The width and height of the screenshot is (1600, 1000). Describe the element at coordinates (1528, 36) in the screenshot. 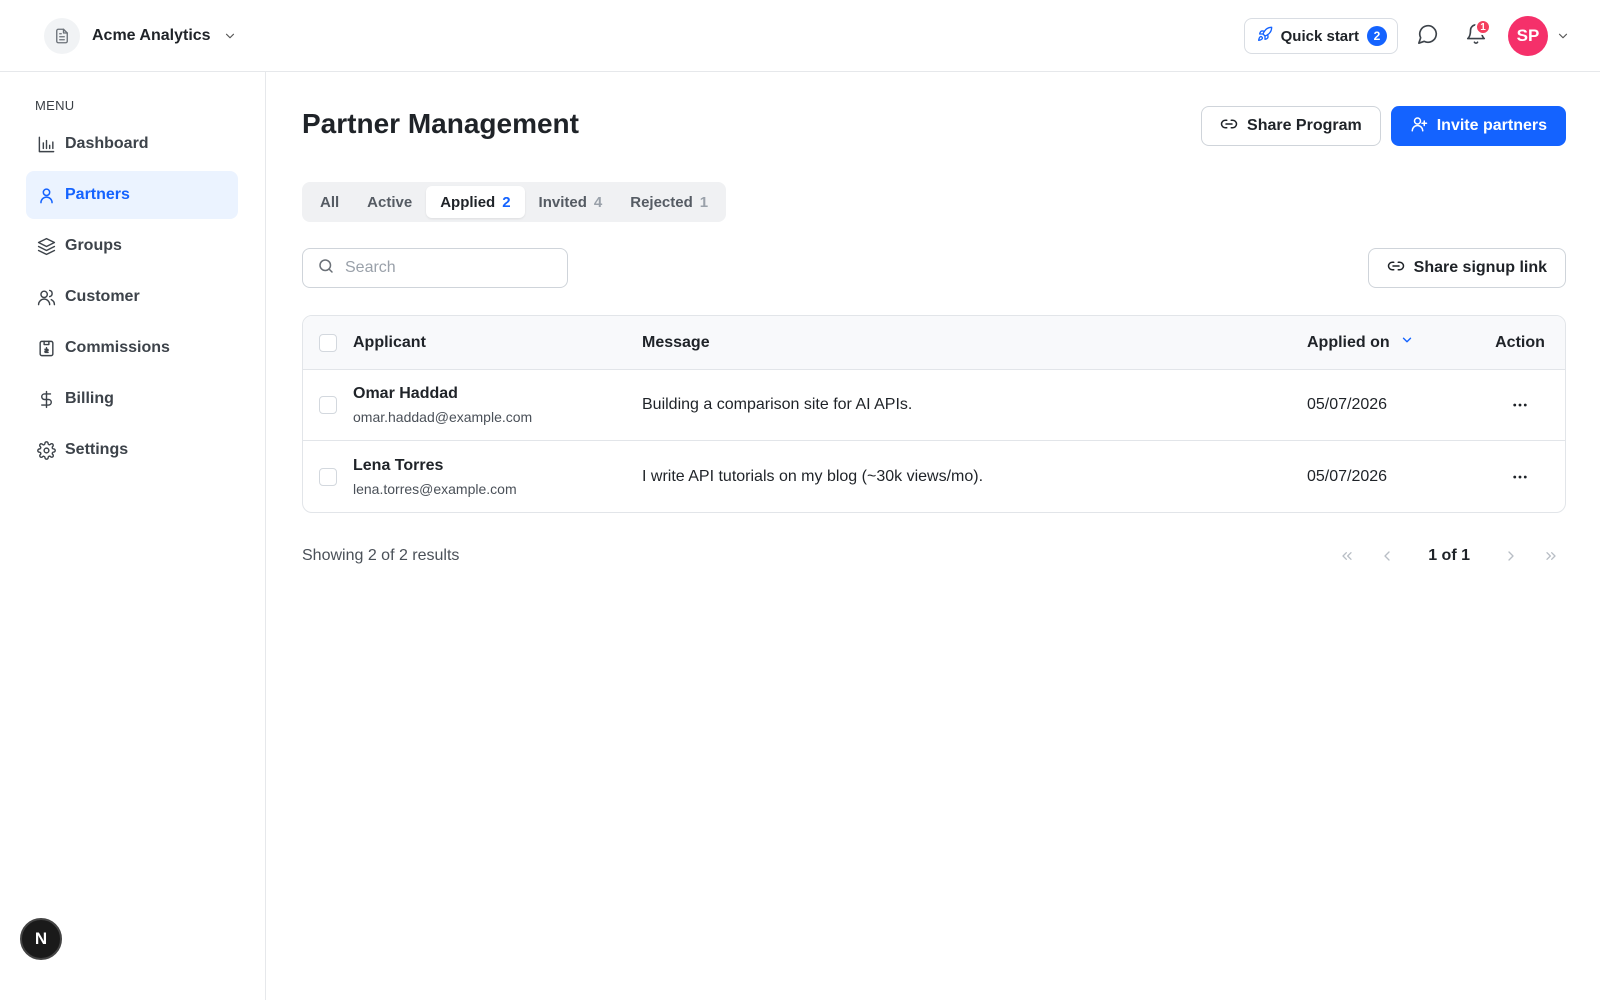

I see `avatar: SP` at that location.